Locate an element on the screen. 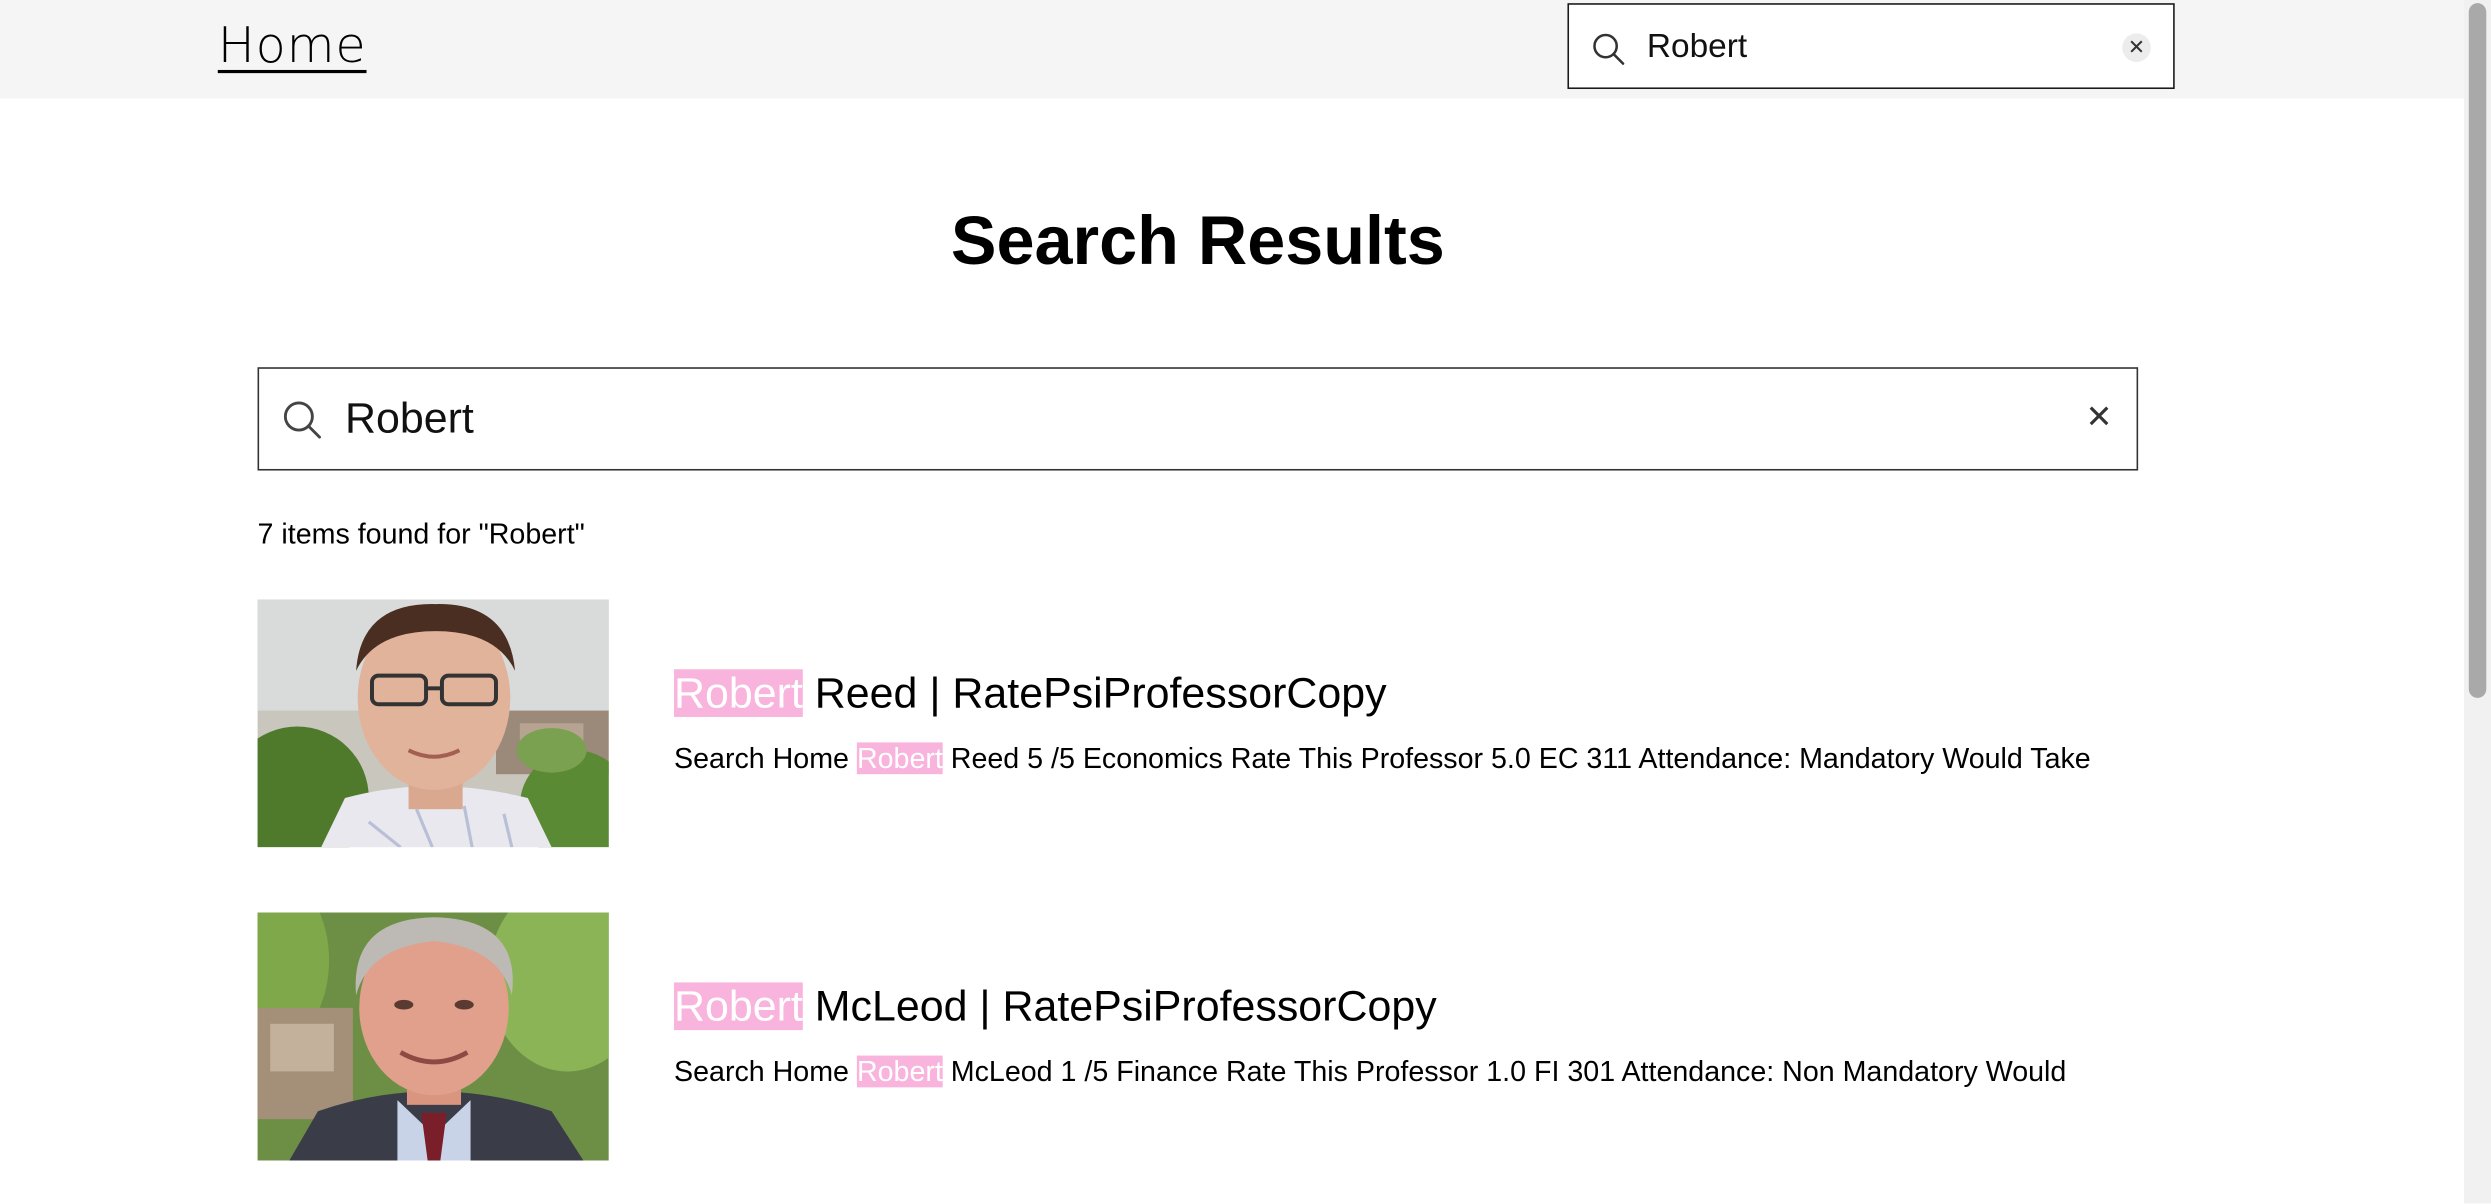 The width and height of the screenshot is (2491, 1204). main-search-input: Robert is located at coordinates (409, 418).